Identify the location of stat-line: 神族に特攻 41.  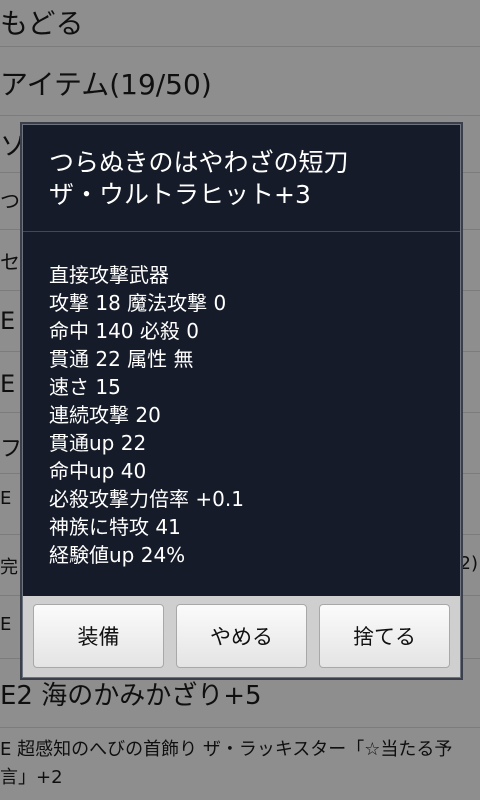
(115, 527).